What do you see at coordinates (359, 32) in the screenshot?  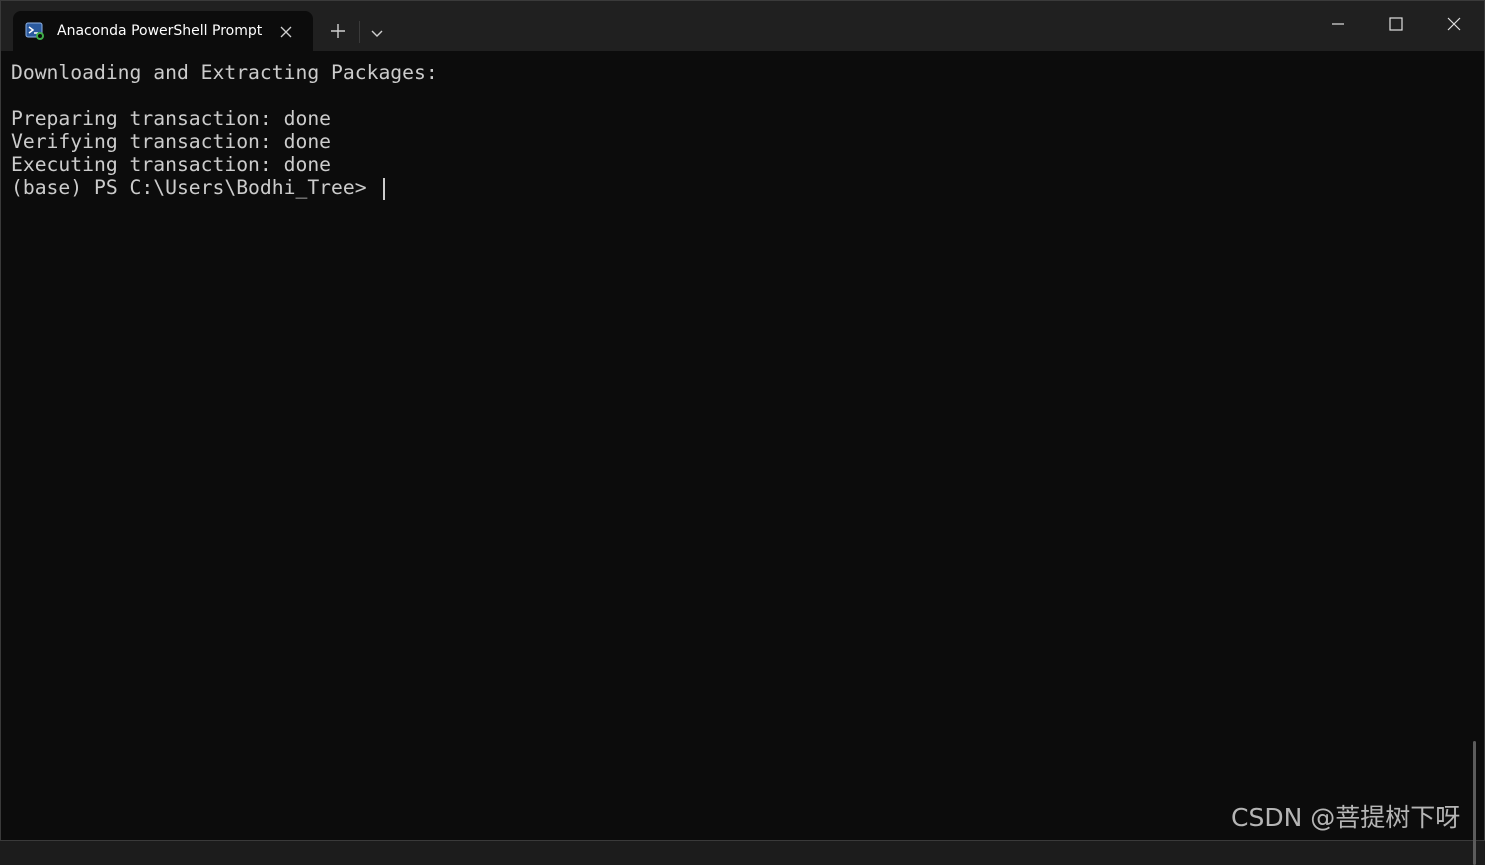 I see `tab-divider` at bounding box center [359, 32].